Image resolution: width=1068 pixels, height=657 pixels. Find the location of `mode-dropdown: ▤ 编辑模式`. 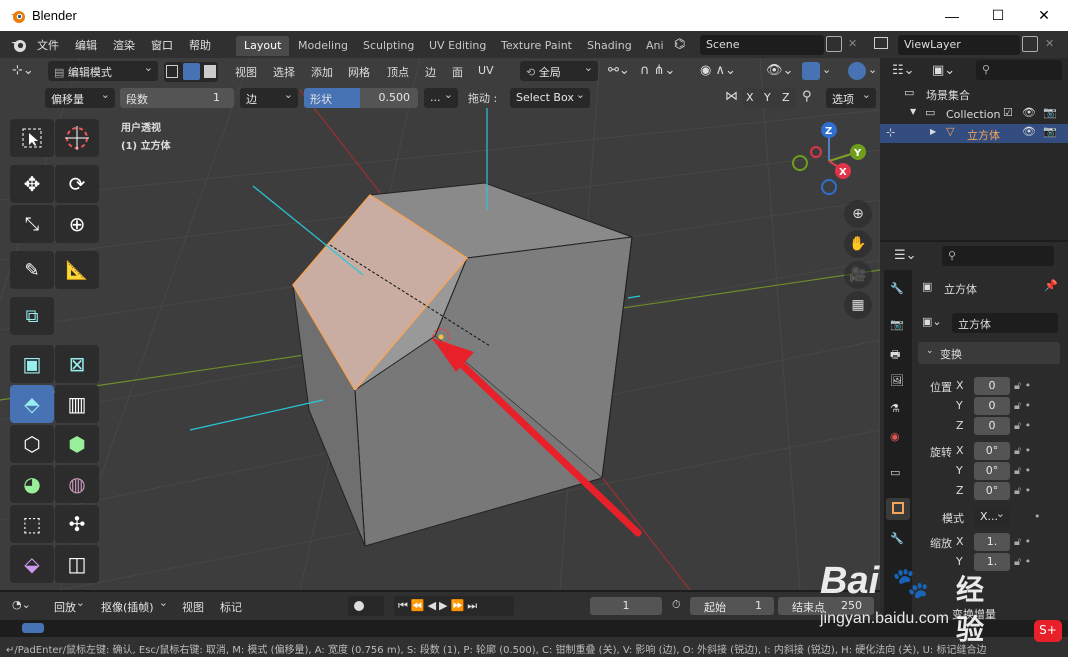

mode-dropdown: ▤ 编辑模式 is located at coordinates (103, 71).